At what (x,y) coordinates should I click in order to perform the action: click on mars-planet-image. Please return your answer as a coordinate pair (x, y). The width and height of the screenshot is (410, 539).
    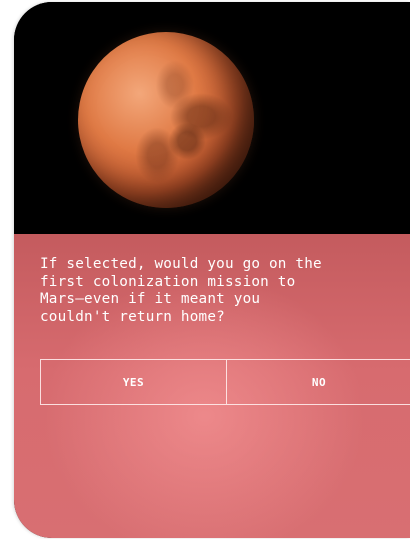
    Looking at the image, I should click on (166, 120).